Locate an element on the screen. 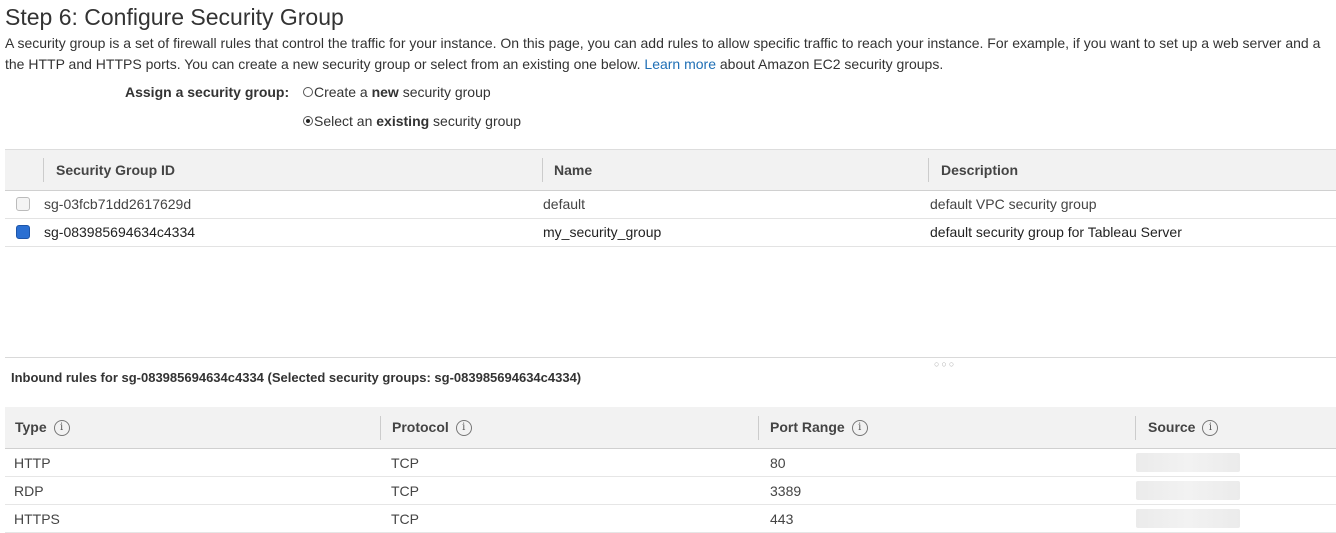 This screenshot has height=533, width=1336. col-security-group-id: Security Group ID is located at coordinates (115, 170).